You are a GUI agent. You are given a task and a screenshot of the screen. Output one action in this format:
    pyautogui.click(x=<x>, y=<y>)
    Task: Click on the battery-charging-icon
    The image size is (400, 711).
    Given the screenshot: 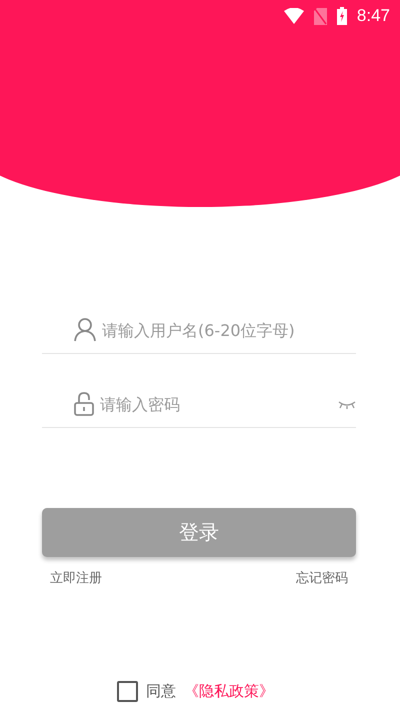 What is the action you would take?
    pyautogui.click(x=341, y=16)
    